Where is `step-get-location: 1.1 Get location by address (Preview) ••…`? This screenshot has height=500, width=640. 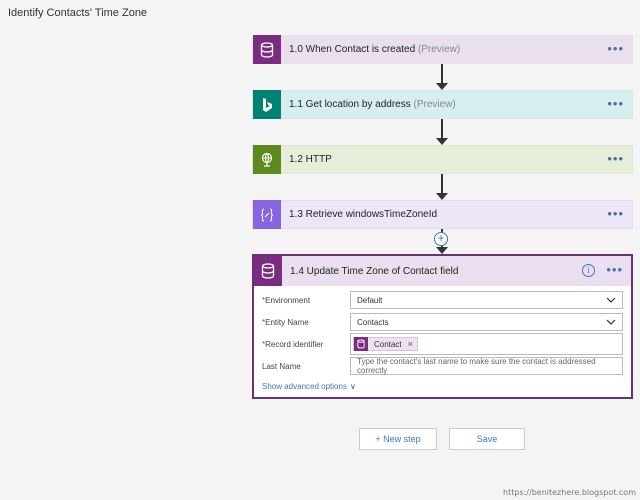 step-get-location: 1.1 Get location by address (Preview) ••… is located at coordinates (442, 104).